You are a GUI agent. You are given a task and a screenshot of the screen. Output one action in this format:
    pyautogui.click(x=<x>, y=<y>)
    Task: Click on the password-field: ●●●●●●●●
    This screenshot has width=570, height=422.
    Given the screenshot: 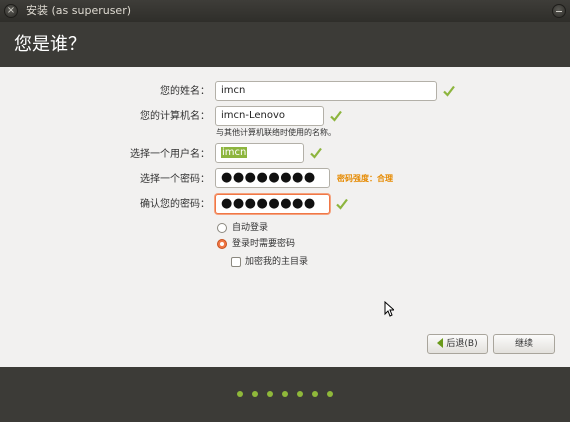 What is the action you would take?
    pyautogui.click(x=272, y=178)
    